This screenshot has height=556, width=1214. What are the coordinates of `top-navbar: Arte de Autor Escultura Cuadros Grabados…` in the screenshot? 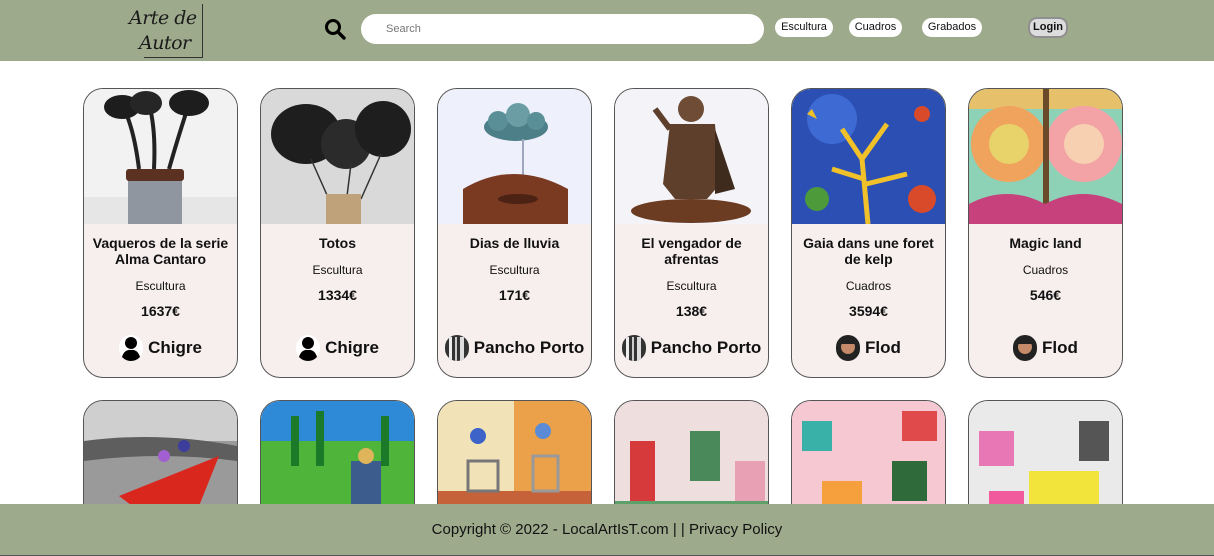 It's located at (607, 30).